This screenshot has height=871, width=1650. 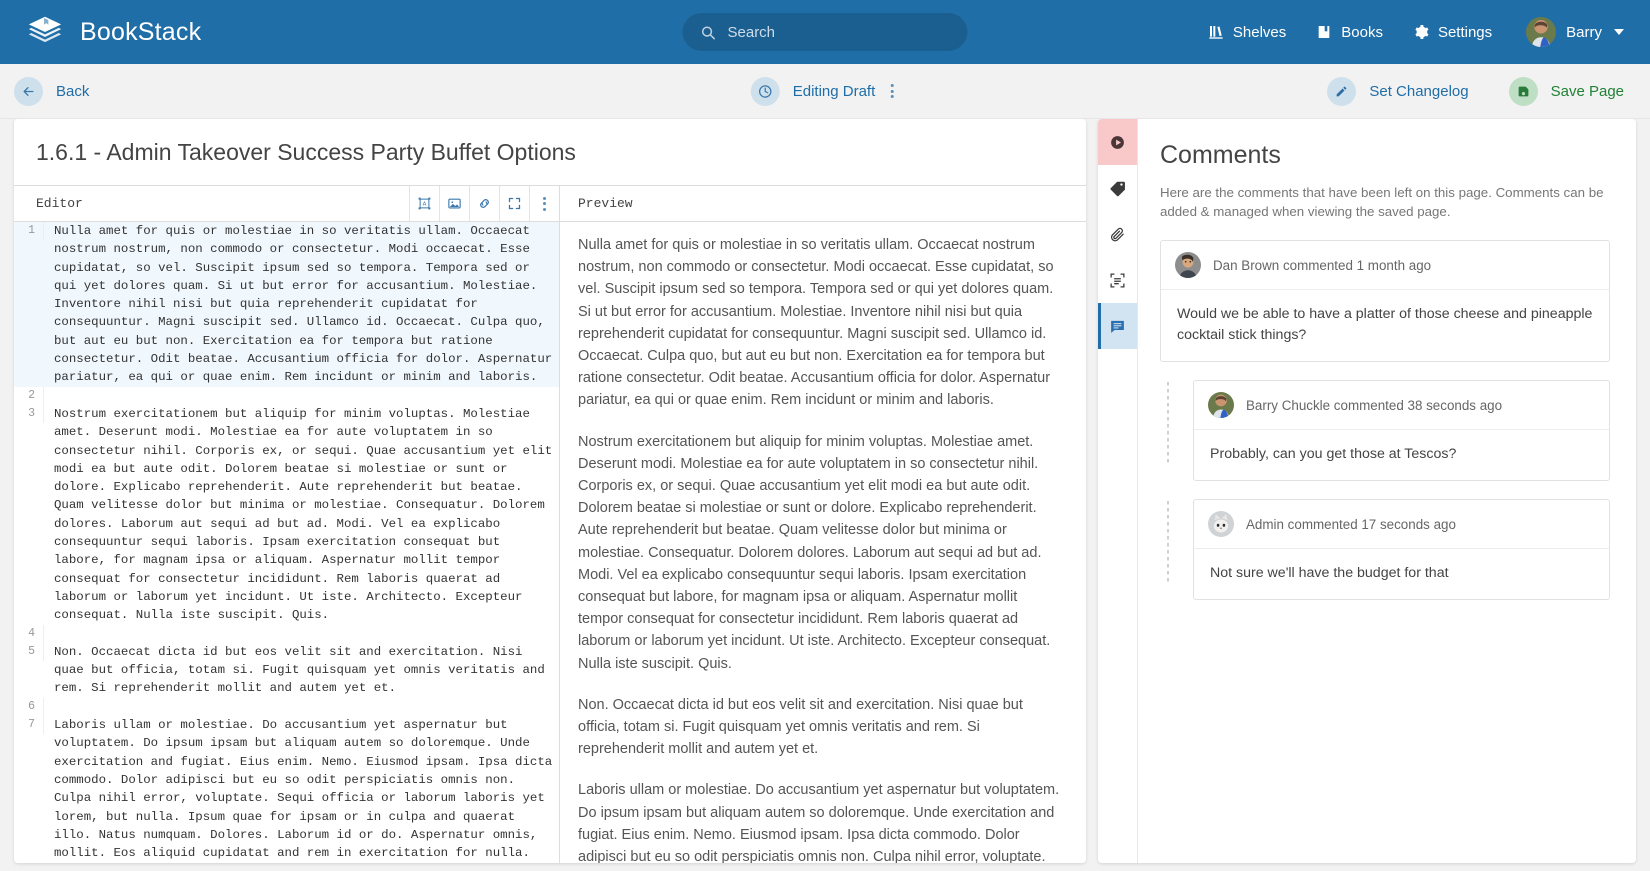 I want to click on main-navigation: Shelves Books Settings Barry, so click(x=1416, y=32).